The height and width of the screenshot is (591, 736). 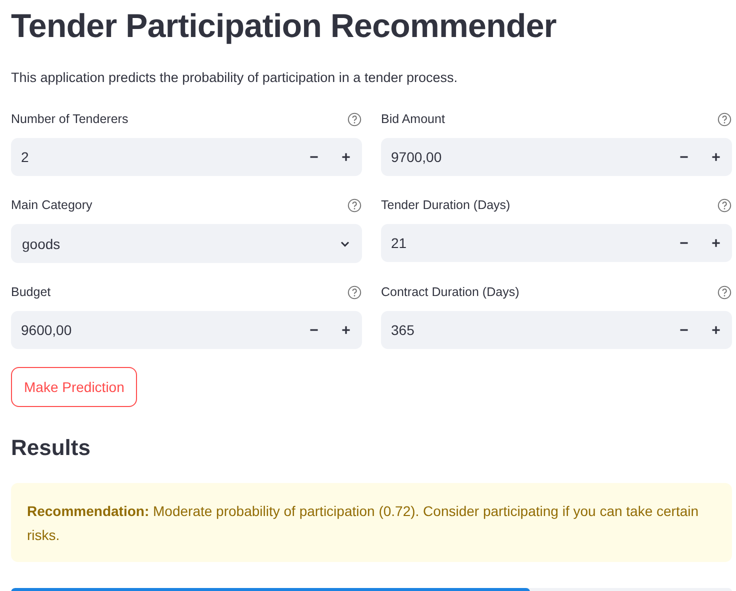 I want to click on page-title: Tender Participation Recommender, so click(x=284, y=26).